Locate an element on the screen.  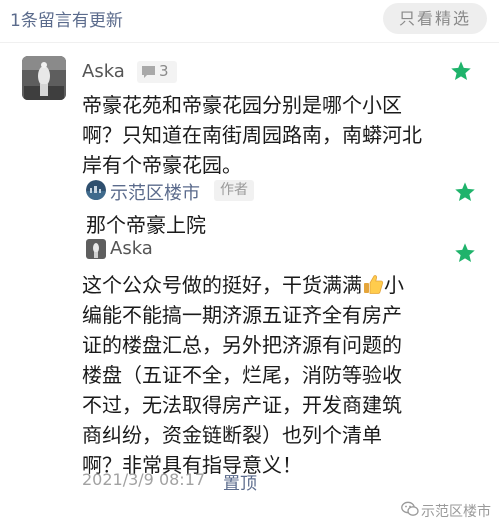
reply-text: 那个帝豪上院 is located at coordinates (146, 225).